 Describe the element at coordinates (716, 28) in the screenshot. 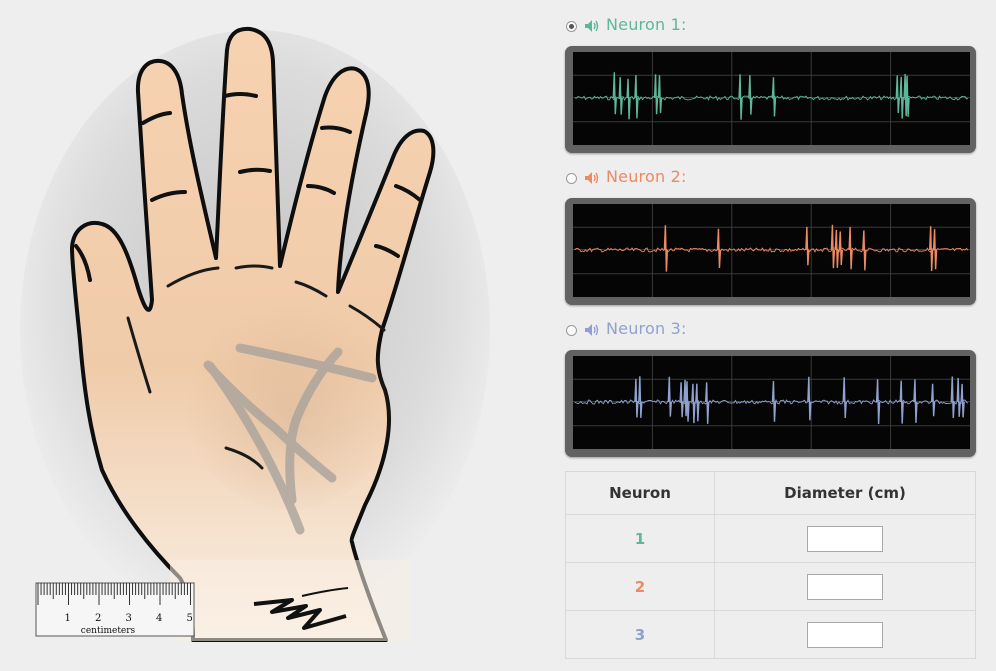

I see `neuron-1-selector: Neuron 1:` at that location.